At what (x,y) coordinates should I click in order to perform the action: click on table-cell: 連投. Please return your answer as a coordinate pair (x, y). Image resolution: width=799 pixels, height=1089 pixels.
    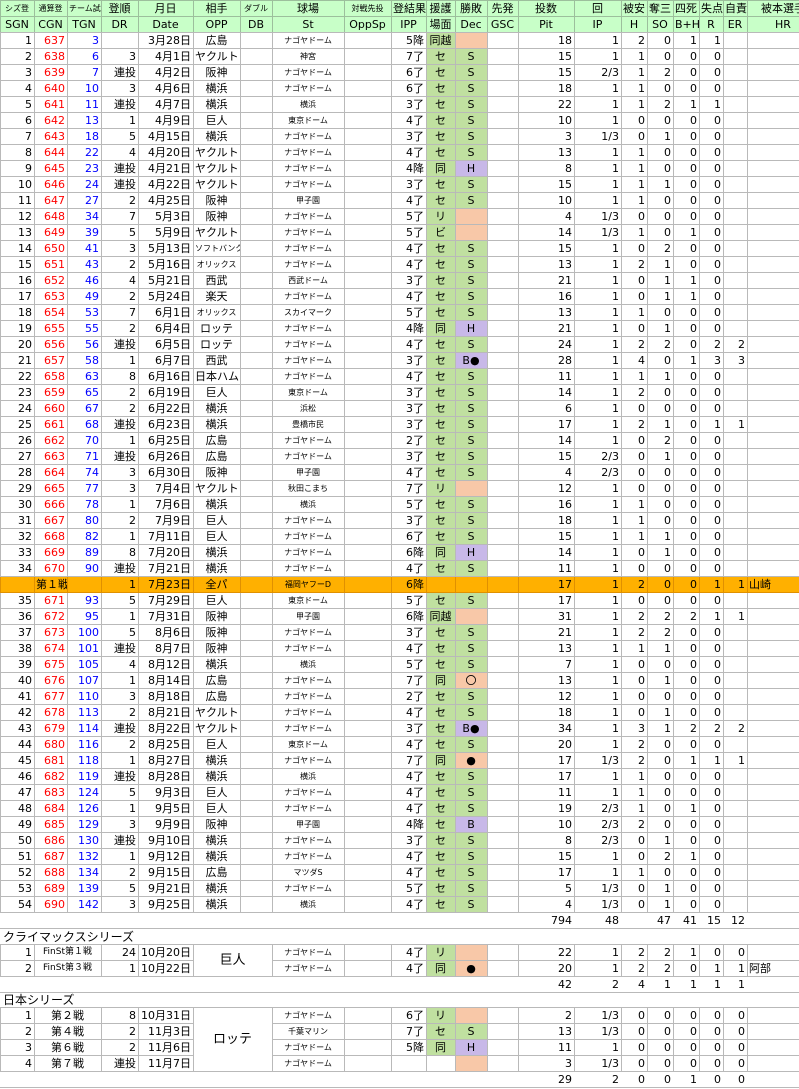
    Looking at the image, I should click on (120, 840).